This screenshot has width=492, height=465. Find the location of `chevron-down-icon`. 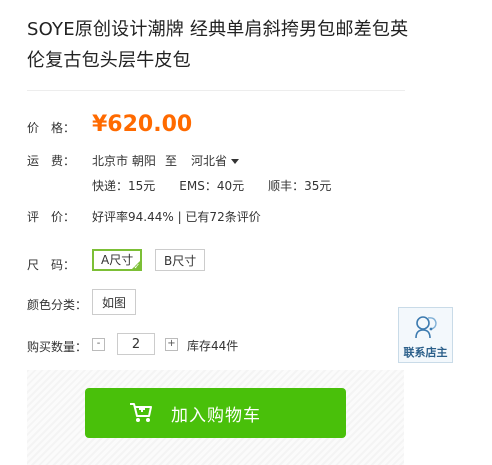

chevron-down-icon is located at coordinates (235, 161).